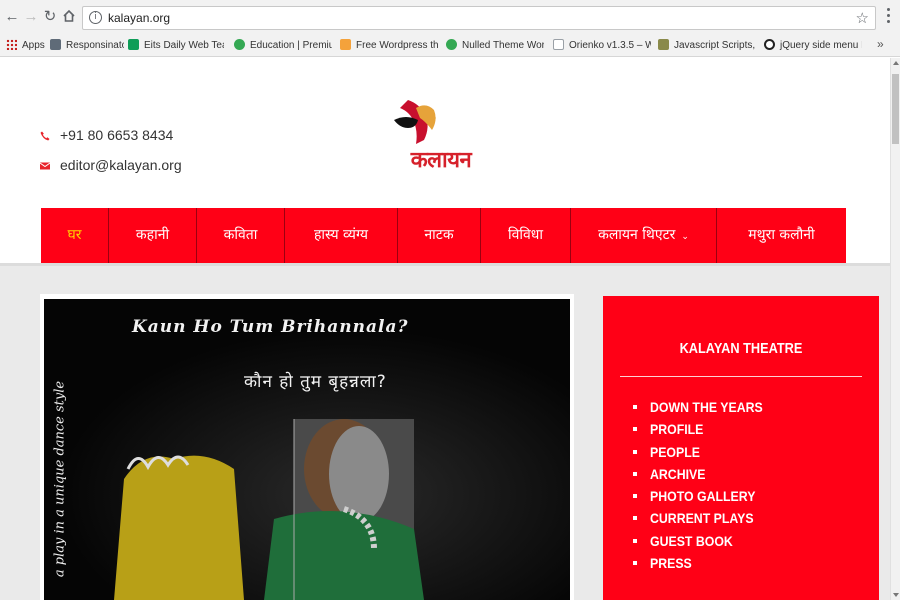 Image resolution: width=900 pixels, height=600 pixels. Describe the element at coordinates (678, 473) in the screenshot. I see `link-label: ARCHIVE` at that location.